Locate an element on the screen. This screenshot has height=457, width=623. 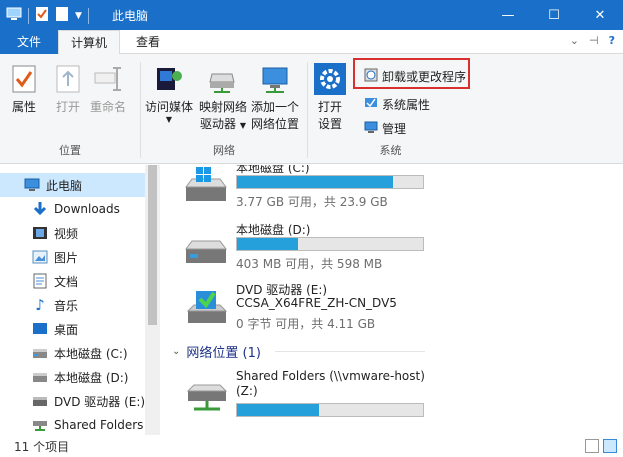
music-note-icon: ♪ is located at coordinates (40, 305).